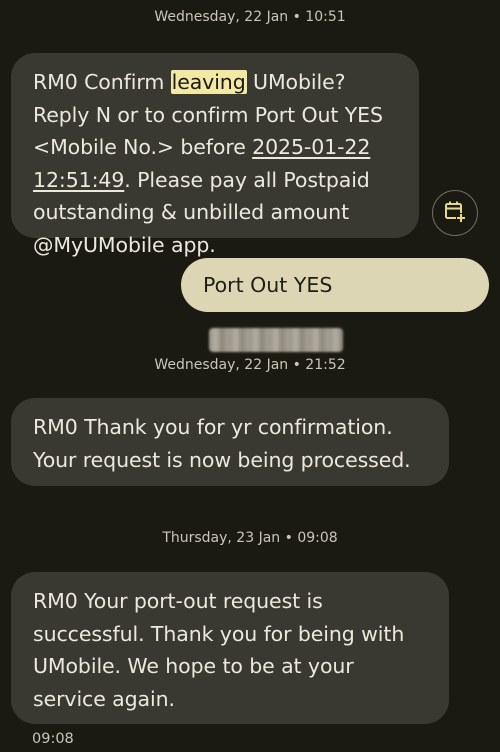  I want to click on calendar-add-icon, so click(455, 213).